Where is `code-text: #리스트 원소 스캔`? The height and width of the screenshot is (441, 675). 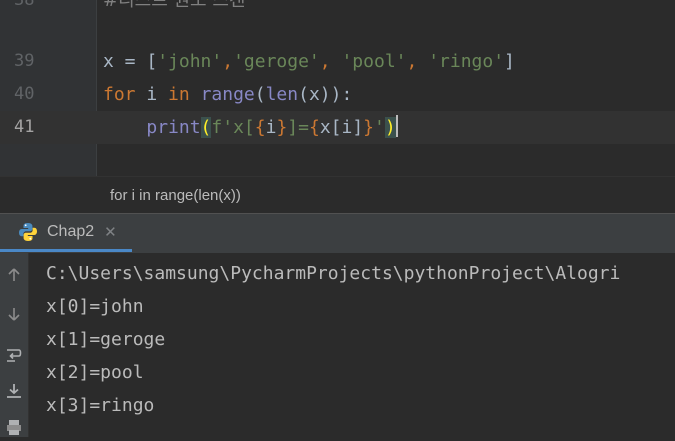
code-text: #리스트 원소 스캔 is located at coordinates (174, 8).